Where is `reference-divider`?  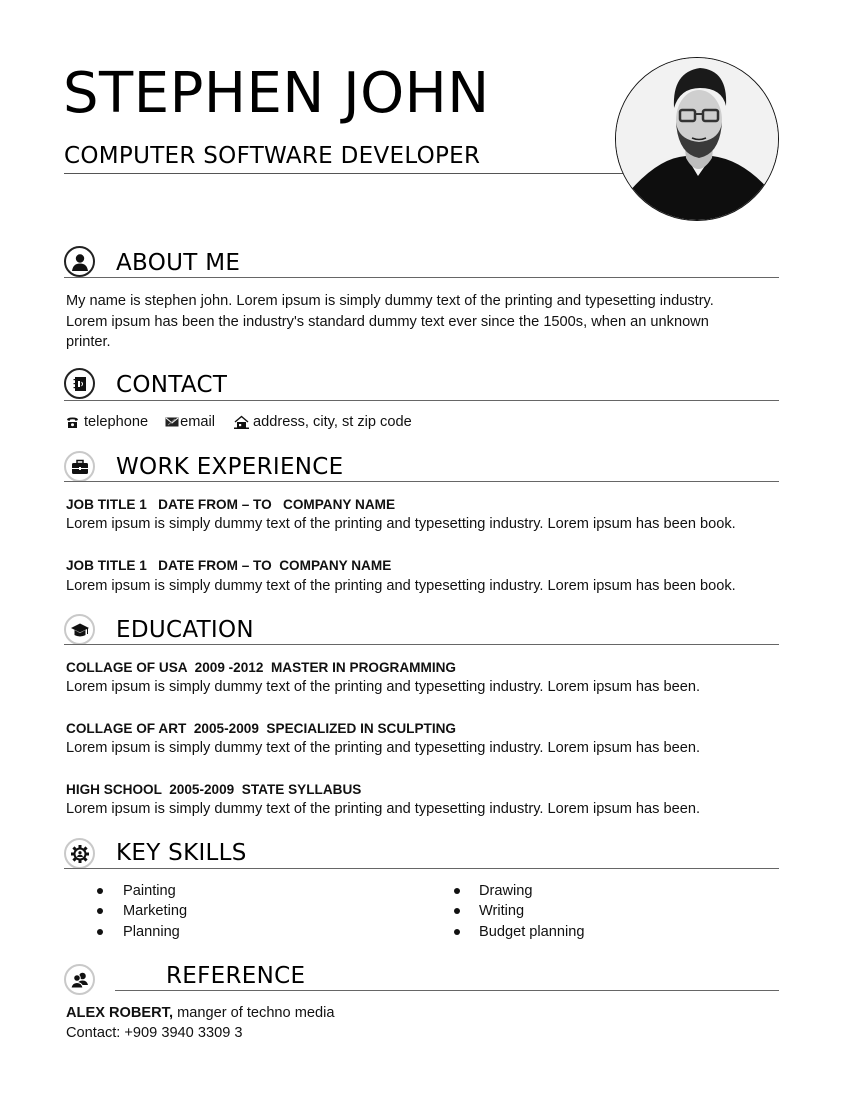 reference-divider is located at coordinates (447, 990).